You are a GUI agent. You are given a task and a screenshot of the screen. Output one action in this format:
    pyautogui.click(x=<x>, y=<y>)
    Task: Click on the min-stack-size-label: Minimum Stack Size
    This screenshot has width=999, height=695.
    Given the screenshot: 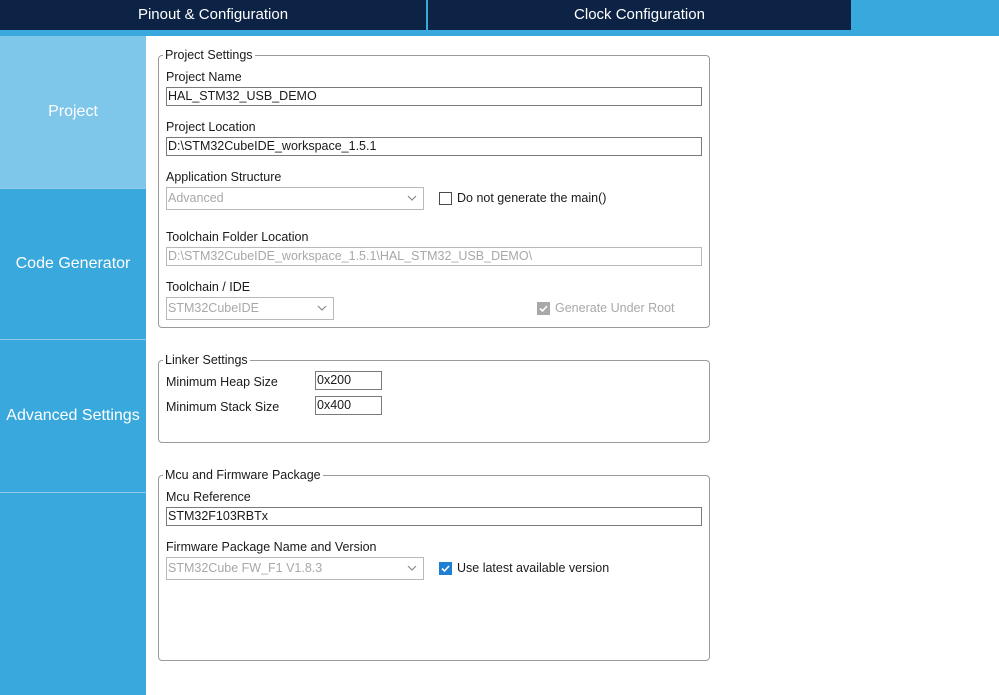 What is the action you would take?
    pyautogui.click(x=223, y=407)
    